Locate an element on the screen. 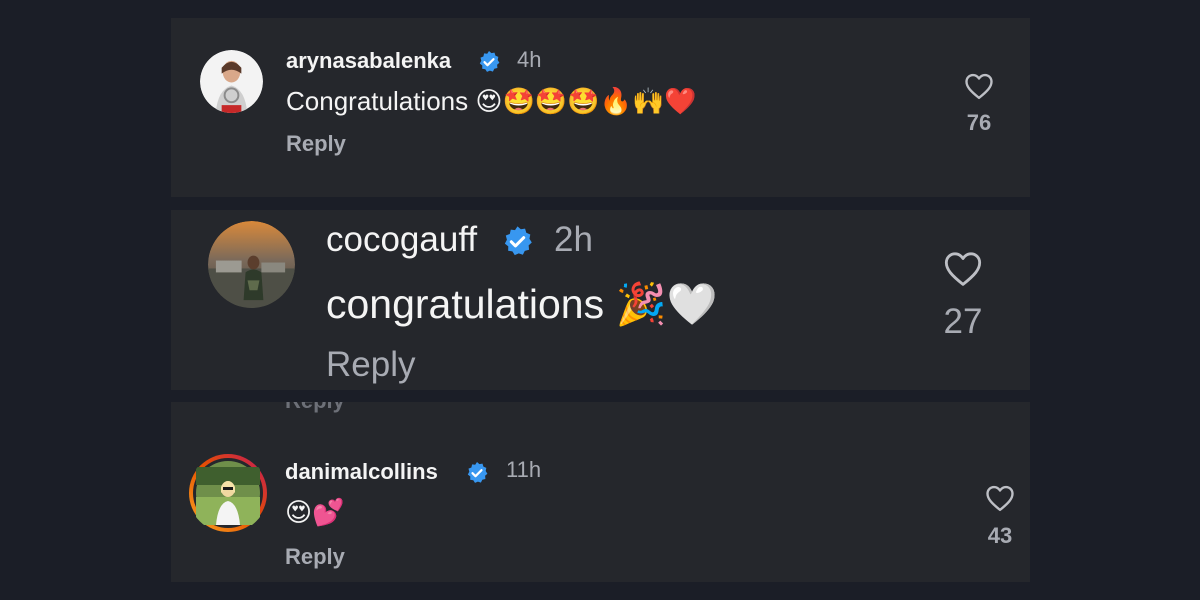  comment-text: Congratulations 😍🤩🤩🤩🔥🙌❤️ is located at coordinates (491, 101).